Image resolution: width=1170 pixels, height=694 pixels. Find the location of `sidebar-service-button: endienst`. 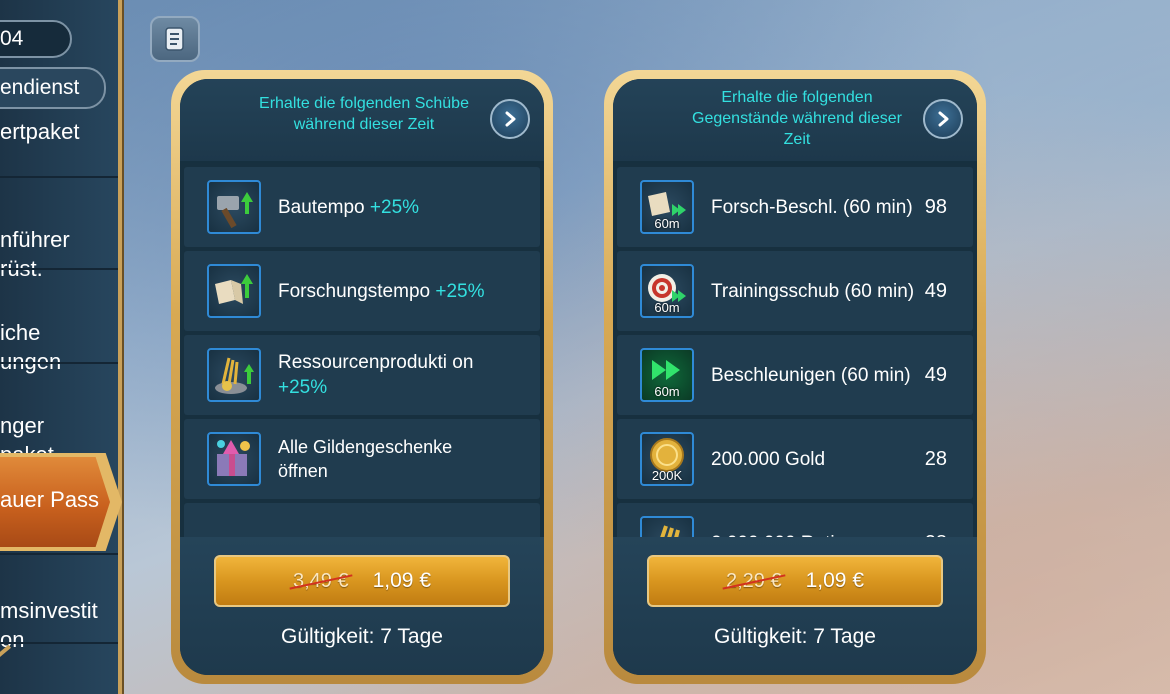

sidebar-service-button: endienst is located at coordinates (53, 88).